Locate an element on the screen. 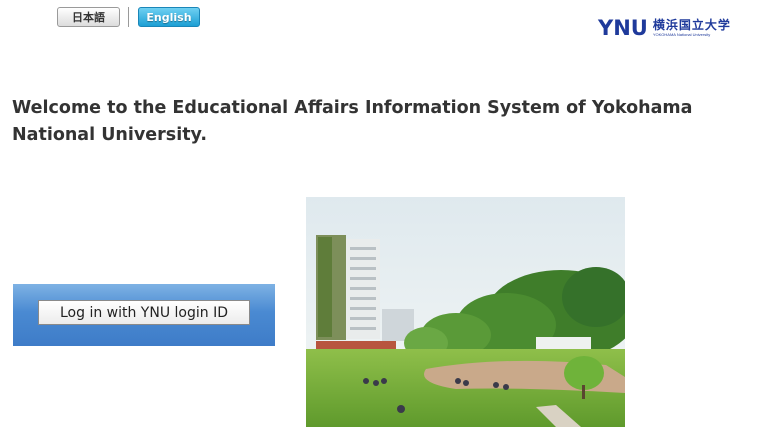 This screenshot has height=427, width=757. logo-mark-text: YNU is located at coordinates (623, 28).